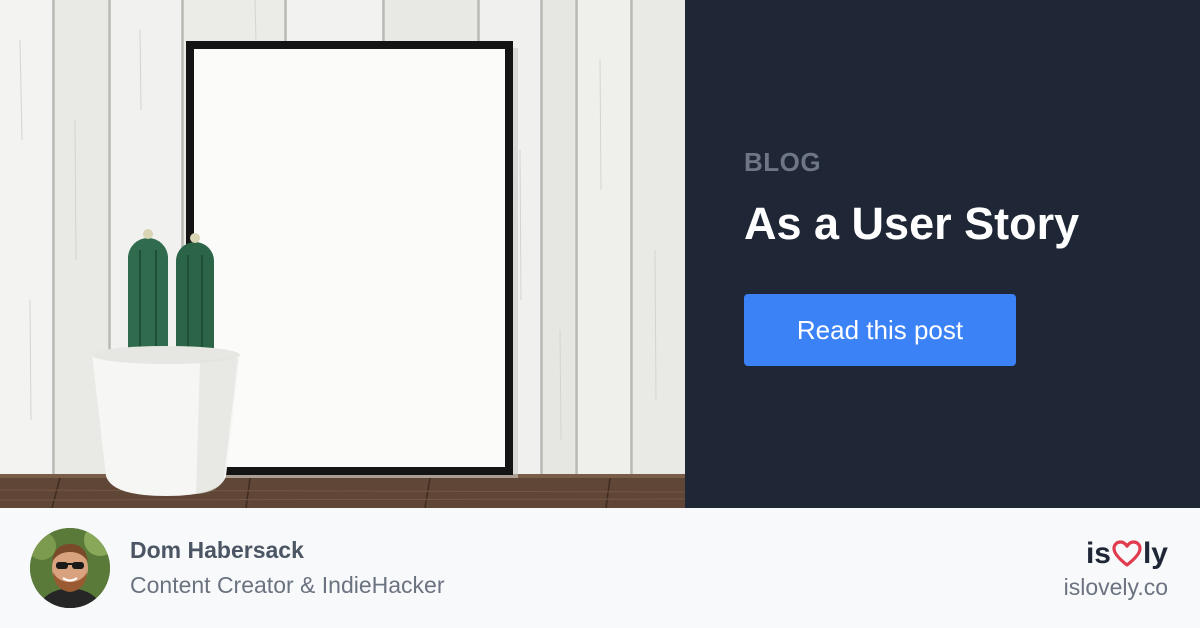 The height and width of the screenshot is (628, 1200). What do you see at coordinates (287, 585) in the screenshot?
I see `author-role: Content Creator & IndieHacker` at bounding box center [287, 585].